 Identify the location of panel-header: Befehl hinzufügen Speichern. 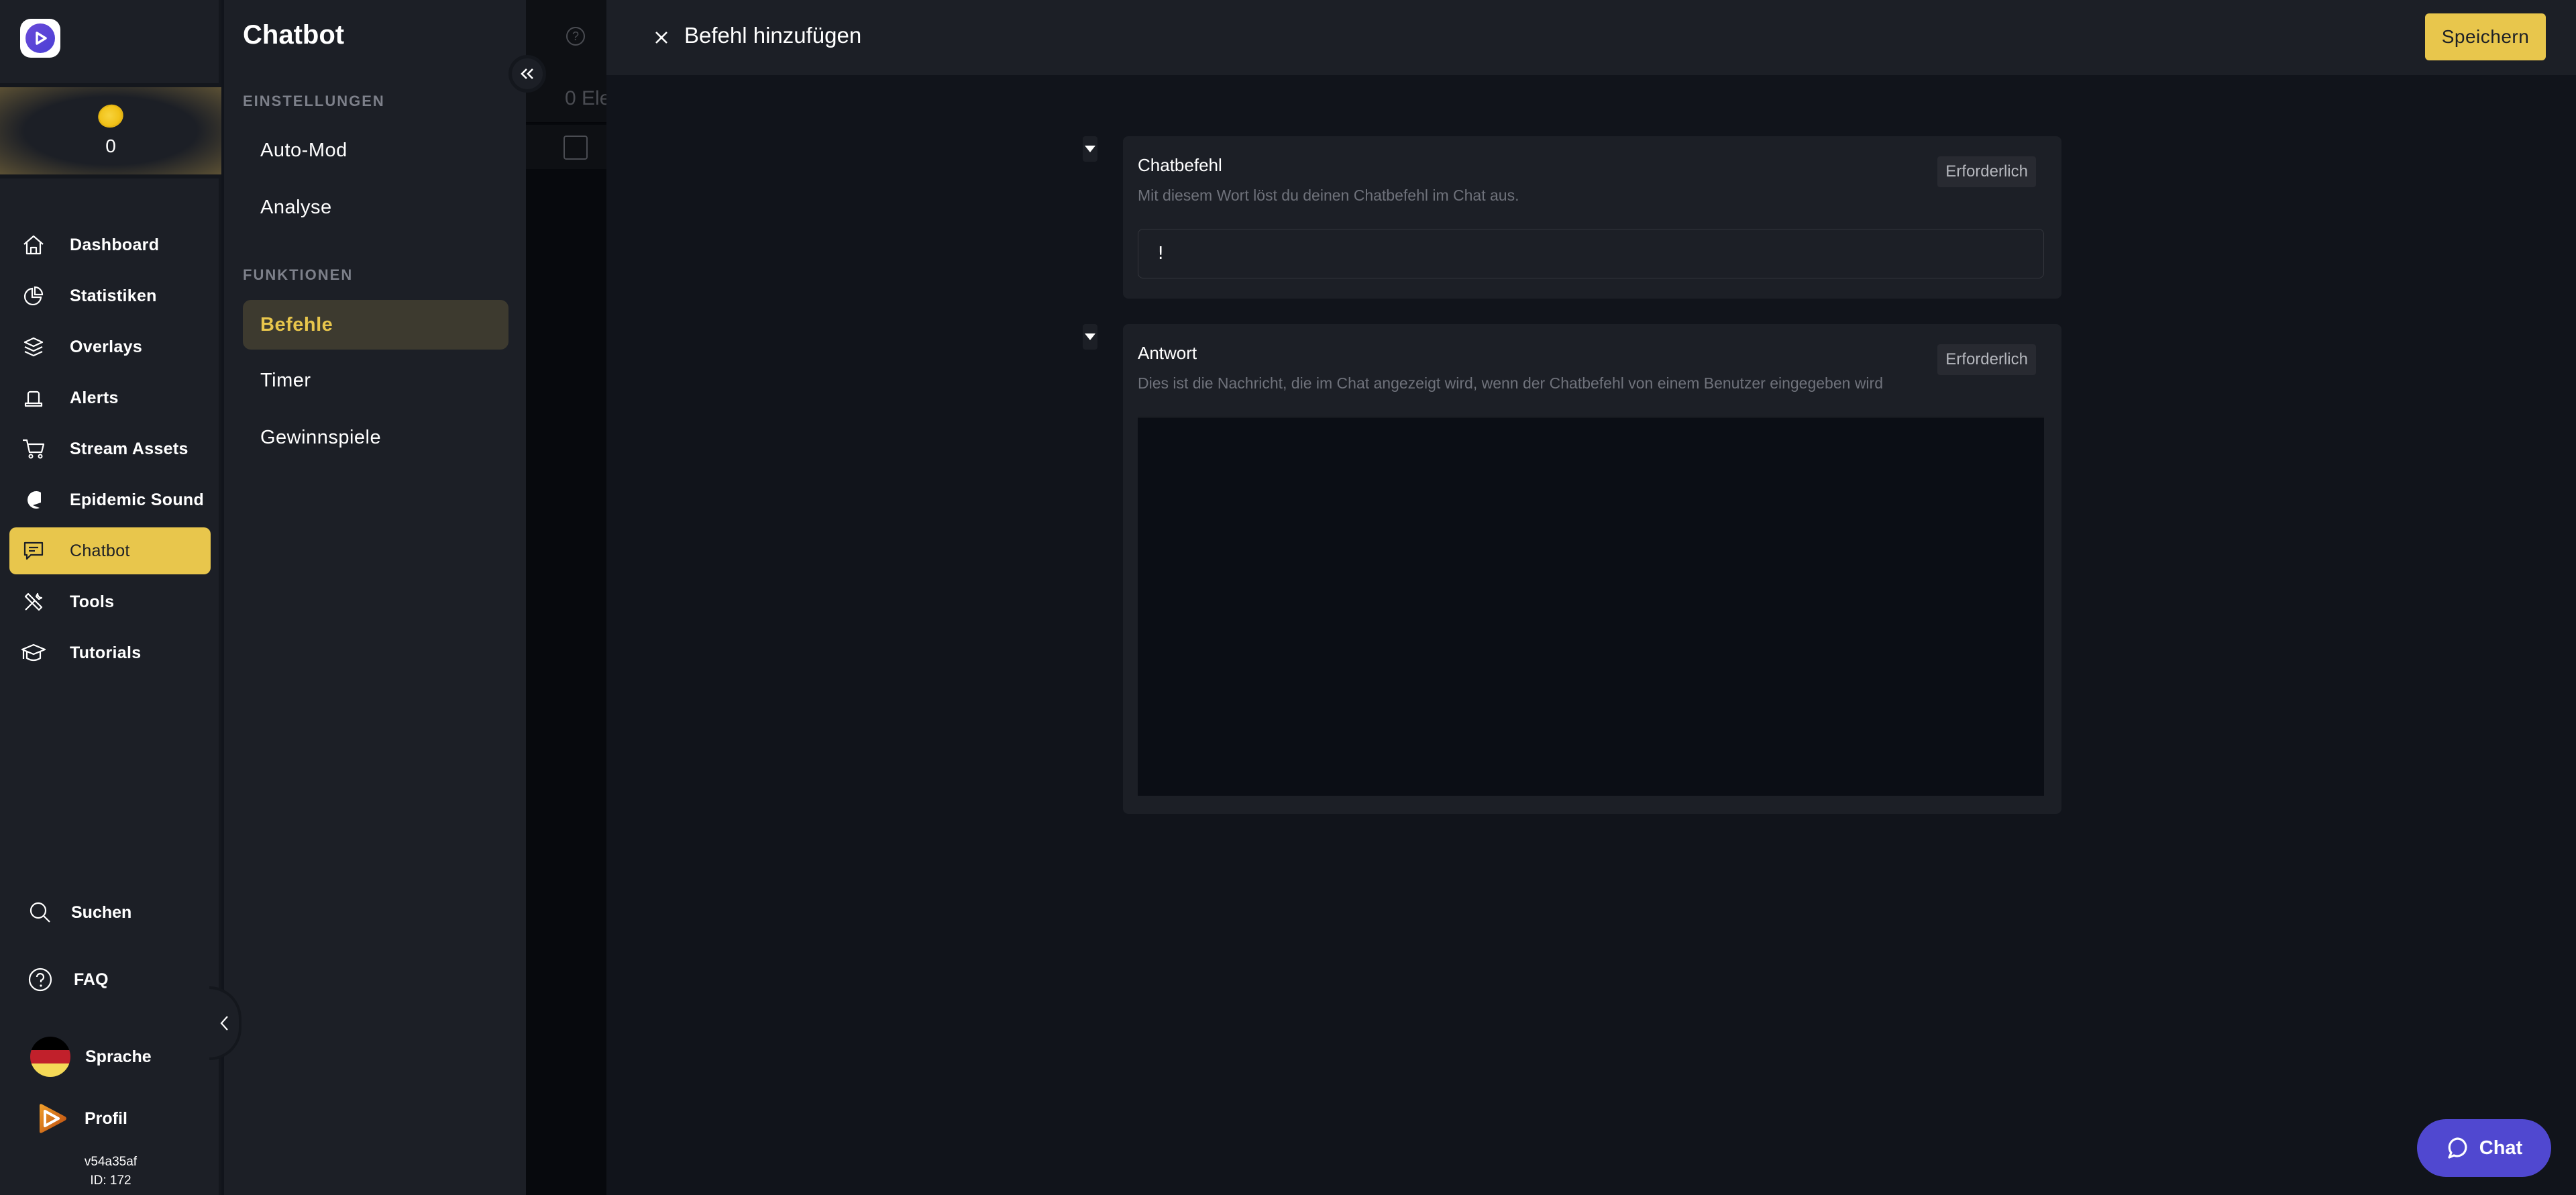
(1591, 37).